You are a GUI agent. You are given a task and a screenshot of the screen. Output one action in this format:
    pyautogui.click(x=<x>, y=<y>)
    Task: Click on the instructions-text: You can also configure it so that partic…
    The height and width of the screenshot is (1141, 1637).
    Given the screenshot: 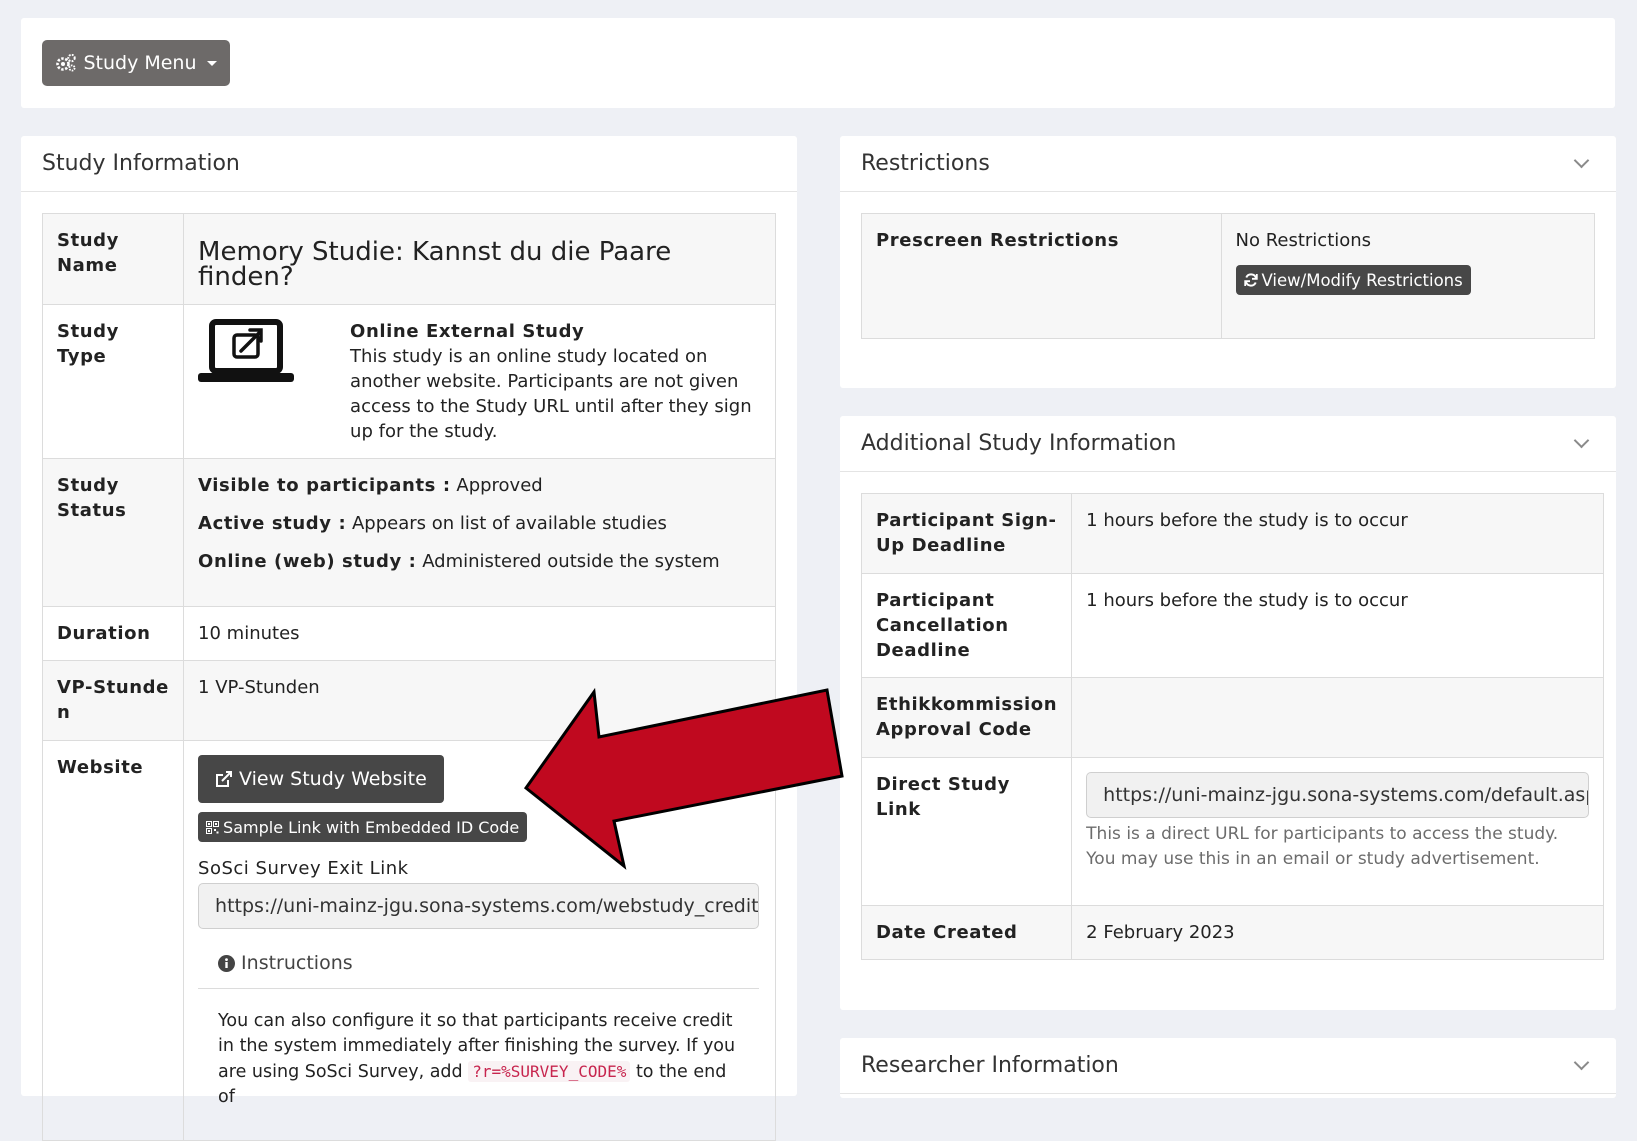 What is the action you would take?
    pyautogui.click(x=478, y=1049)
    